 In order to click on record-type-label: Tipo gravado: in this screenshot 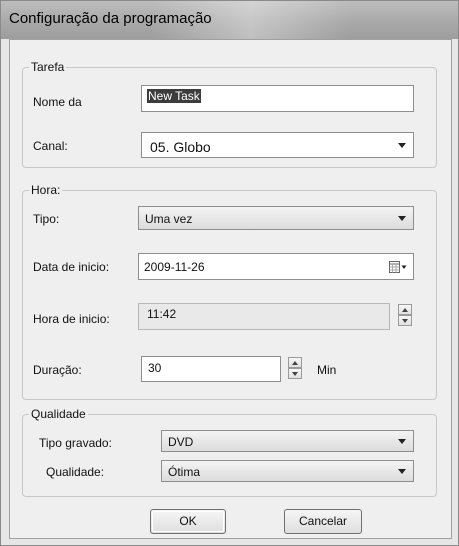, I will do `click(75, 443)`.